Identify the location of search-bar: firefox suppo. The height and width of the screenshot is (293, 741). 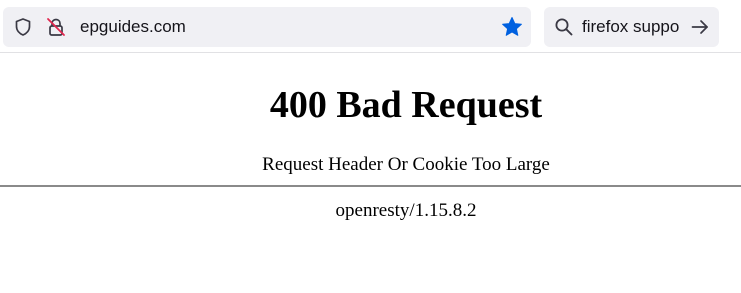
(631, 27).